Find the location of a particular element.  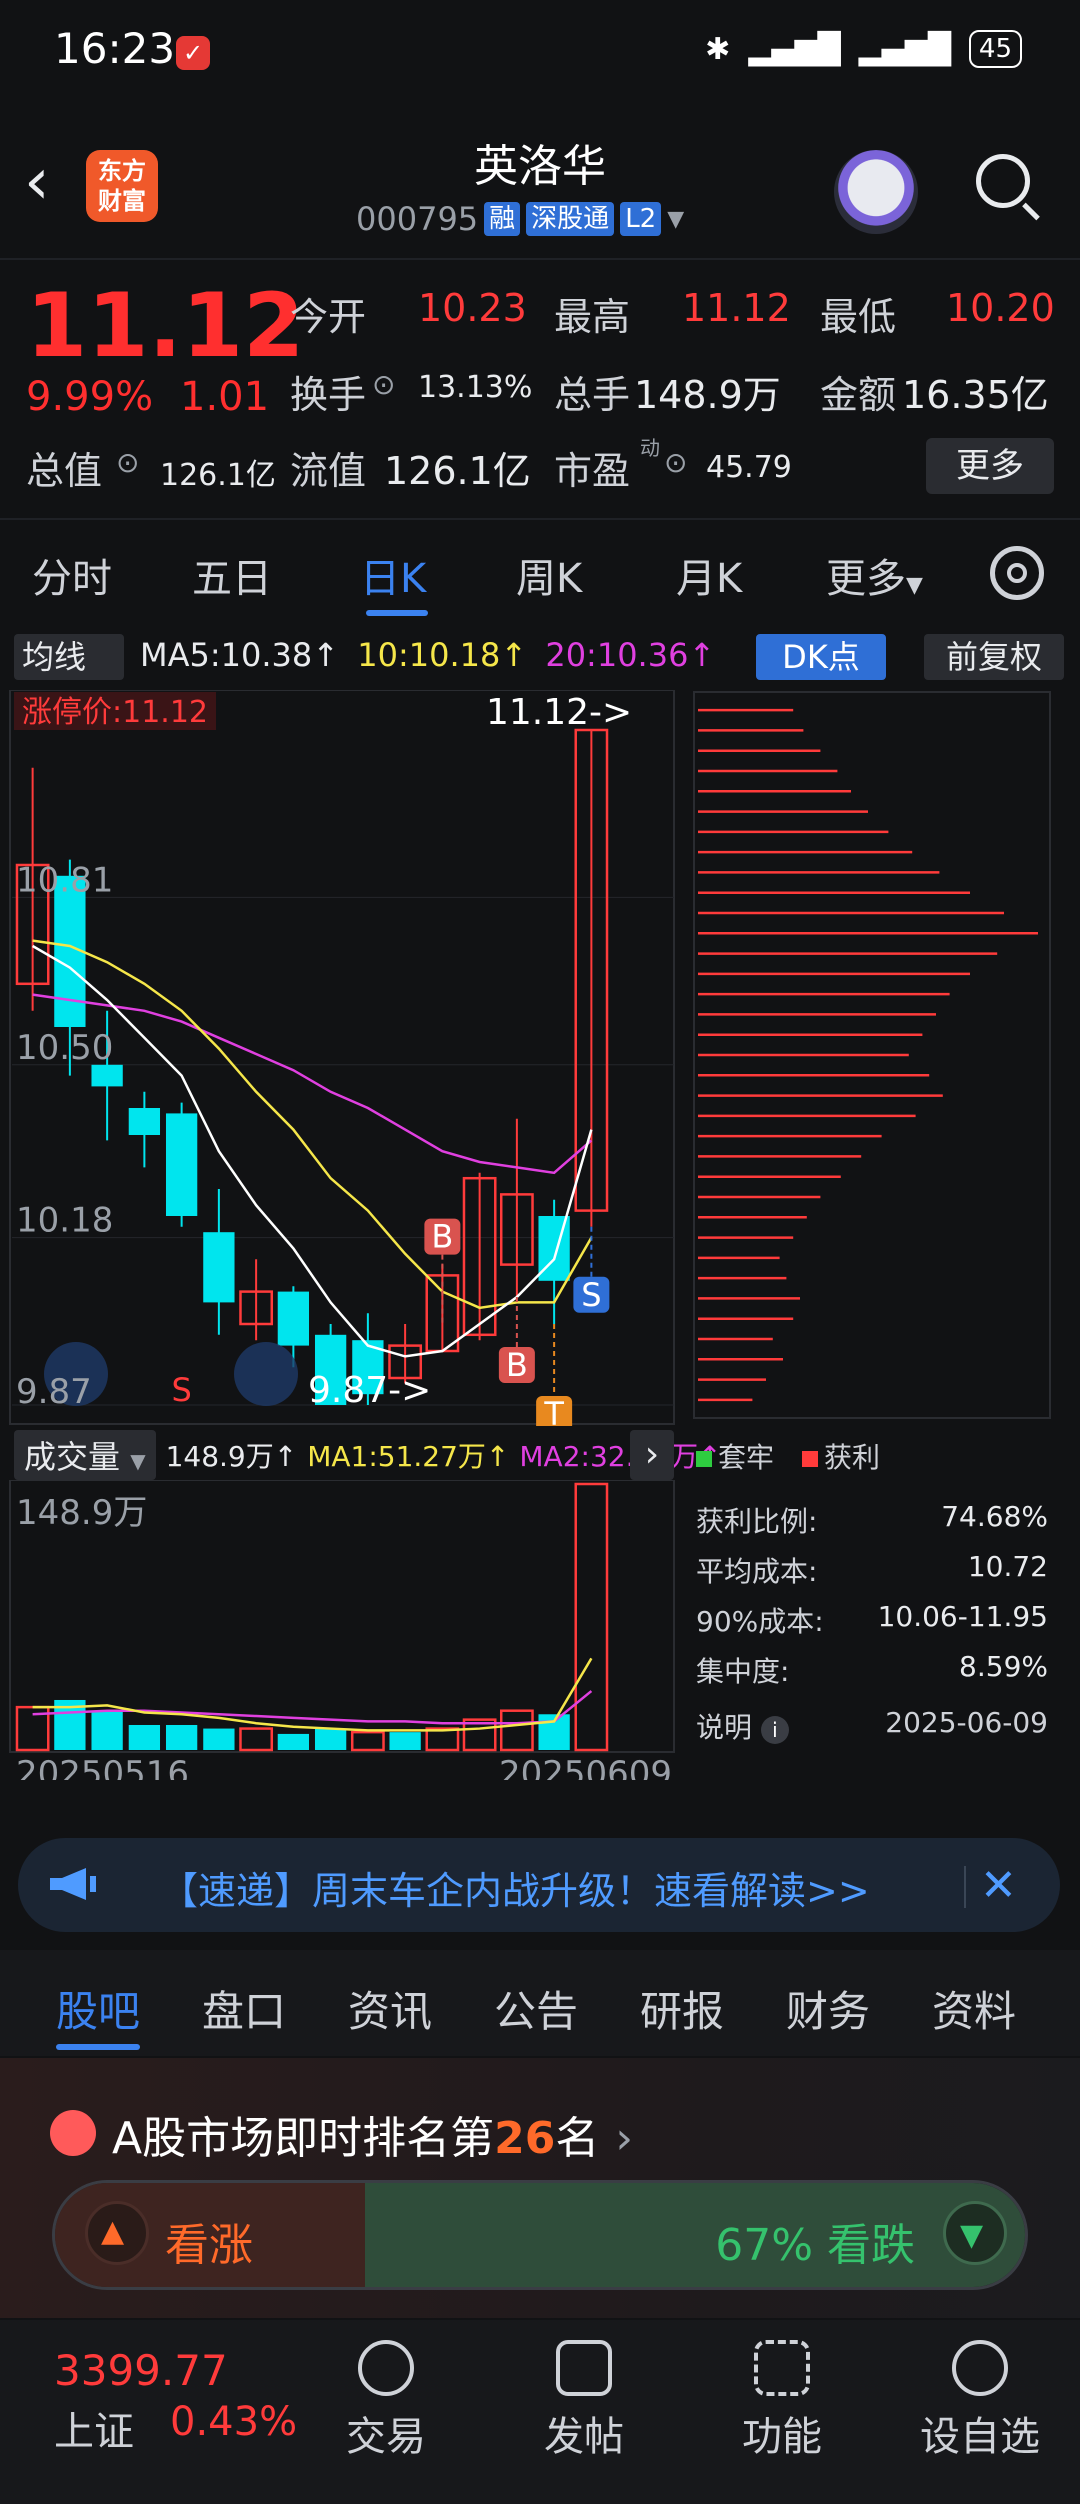

vote-down-button: 67% 看跌 ▼ is located at coordinates (695, 2235).